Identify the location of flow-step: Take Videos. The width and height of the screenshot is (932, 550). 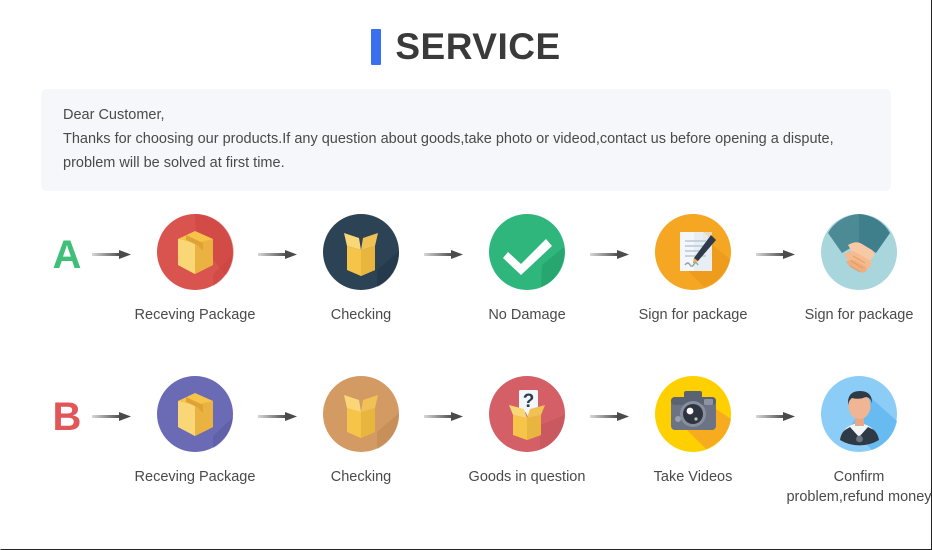
(693, 431).